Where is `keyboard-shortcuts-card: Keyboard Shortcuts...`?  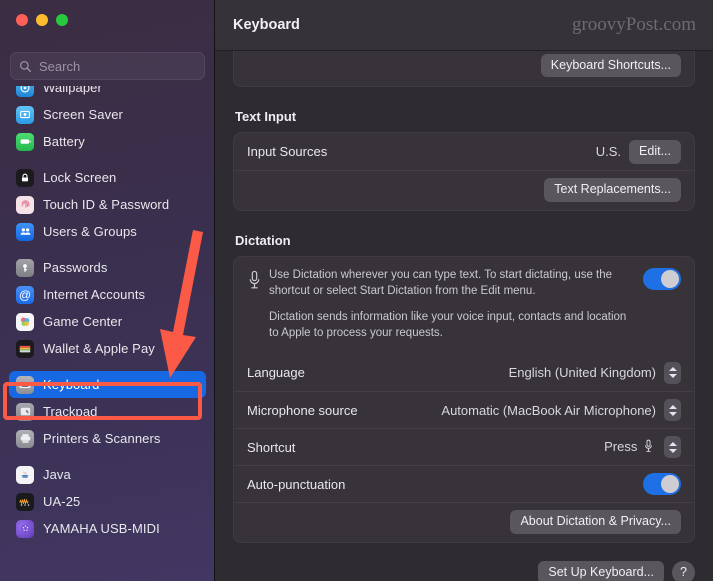
keyboard-shortcuts-card: Keyboard Shortcuts... is located at coordinates (464, 69).